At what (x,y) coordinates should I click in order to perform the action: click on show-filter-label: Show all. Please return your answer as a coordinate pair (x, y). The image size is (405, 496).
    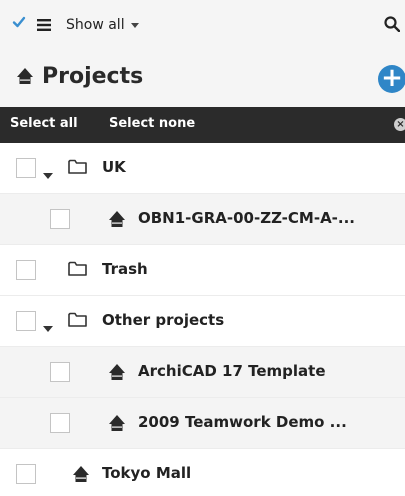
    Looking at the image, I should click on (95, 25).